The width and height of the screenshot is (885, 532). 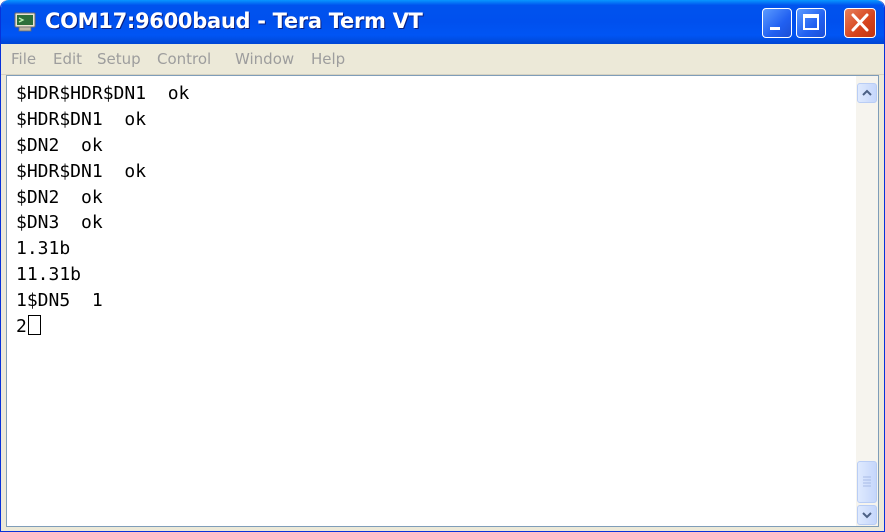 I want to click on terminal-cursor-line: 2, so click(x=436, y=327).